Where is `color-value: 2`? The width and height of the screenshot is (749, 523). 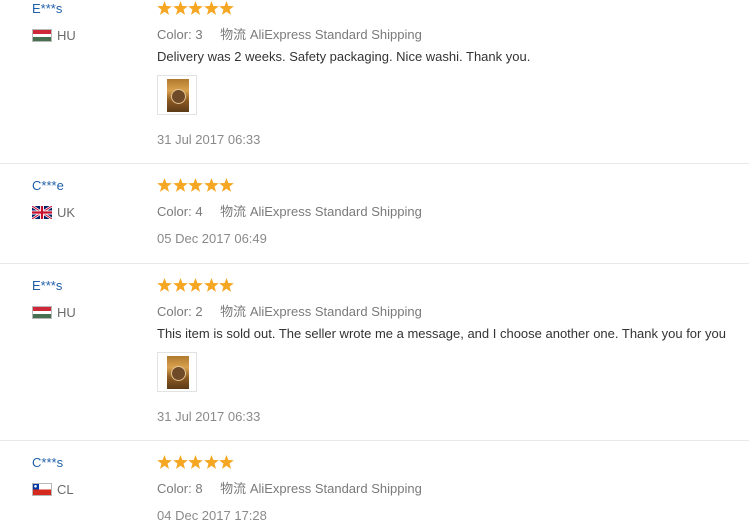
color-value: 2 is located at coordinates (199, 311).